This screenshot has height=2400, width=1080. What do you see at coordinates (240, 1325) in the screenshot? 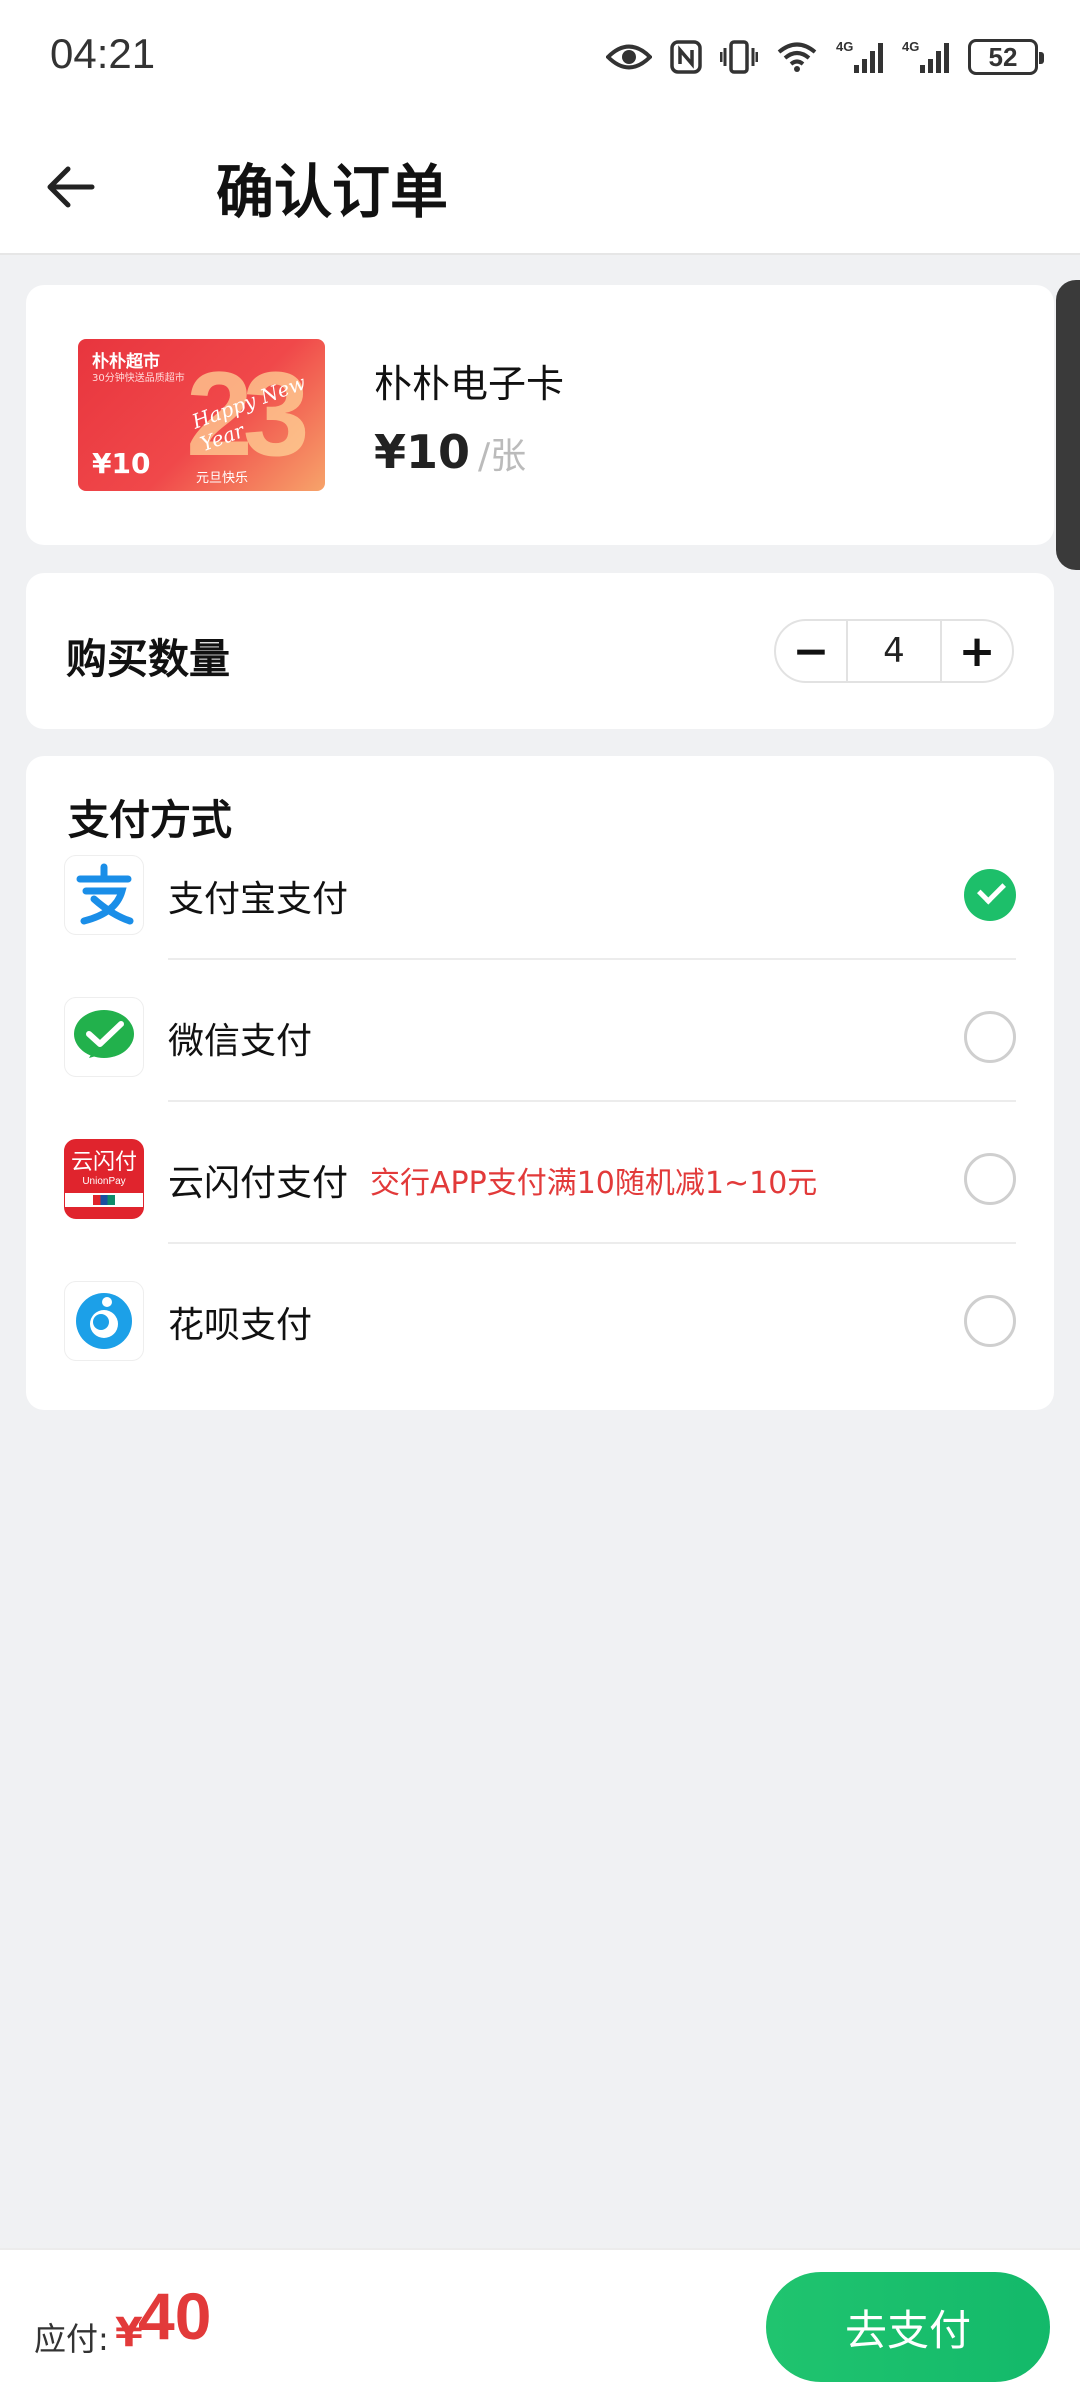
I see `payment-option-label: 花呗支付` at bounding box center [240, 1325].